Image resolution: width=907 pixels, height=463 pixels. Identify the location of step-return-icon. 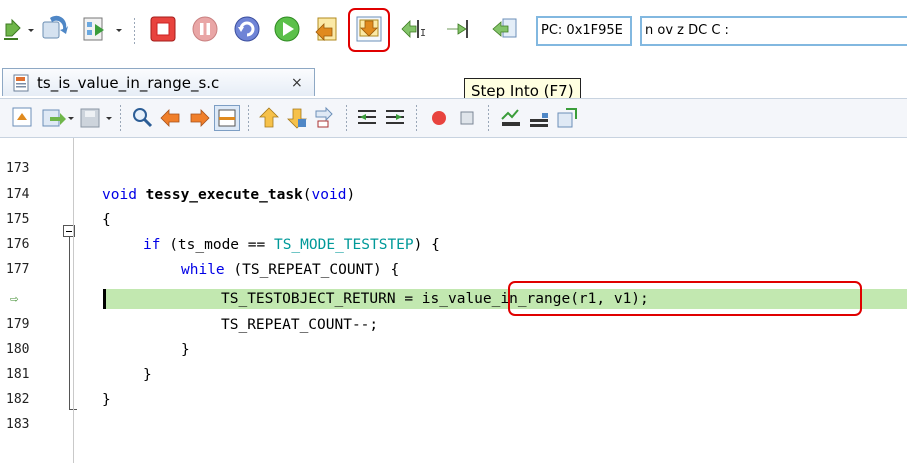
(327, 29).